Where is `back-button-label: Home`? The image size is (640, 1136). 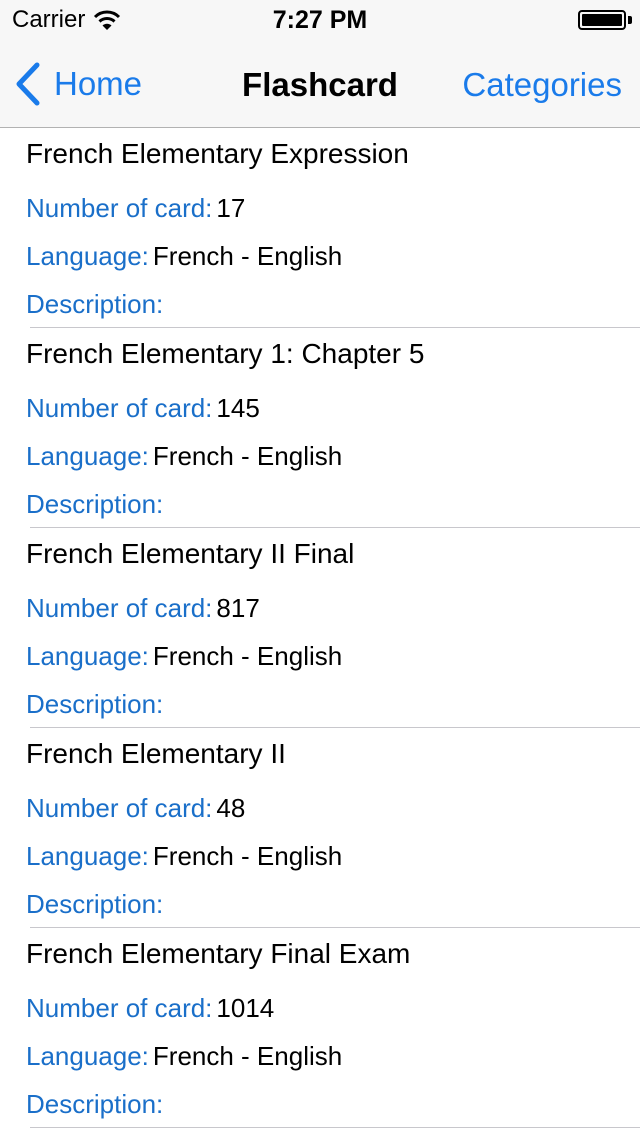
back-button-label: Home is located at coordinates (98, 83).